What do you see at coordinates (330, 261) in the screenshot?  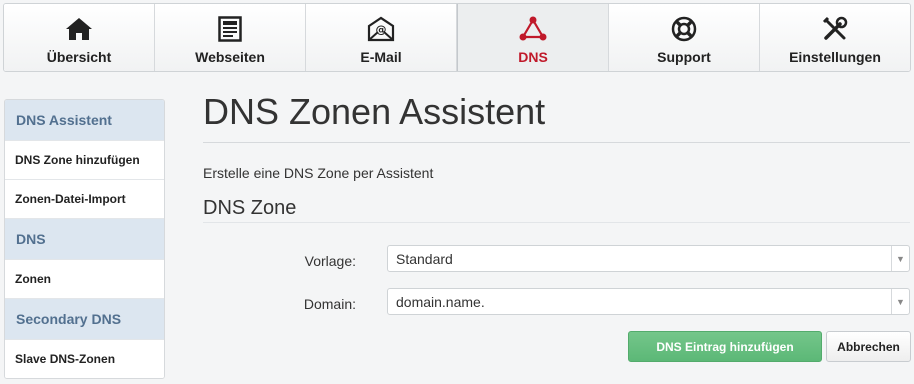 I see `template-label: Vorlage:` at bounding box center [330, 261].